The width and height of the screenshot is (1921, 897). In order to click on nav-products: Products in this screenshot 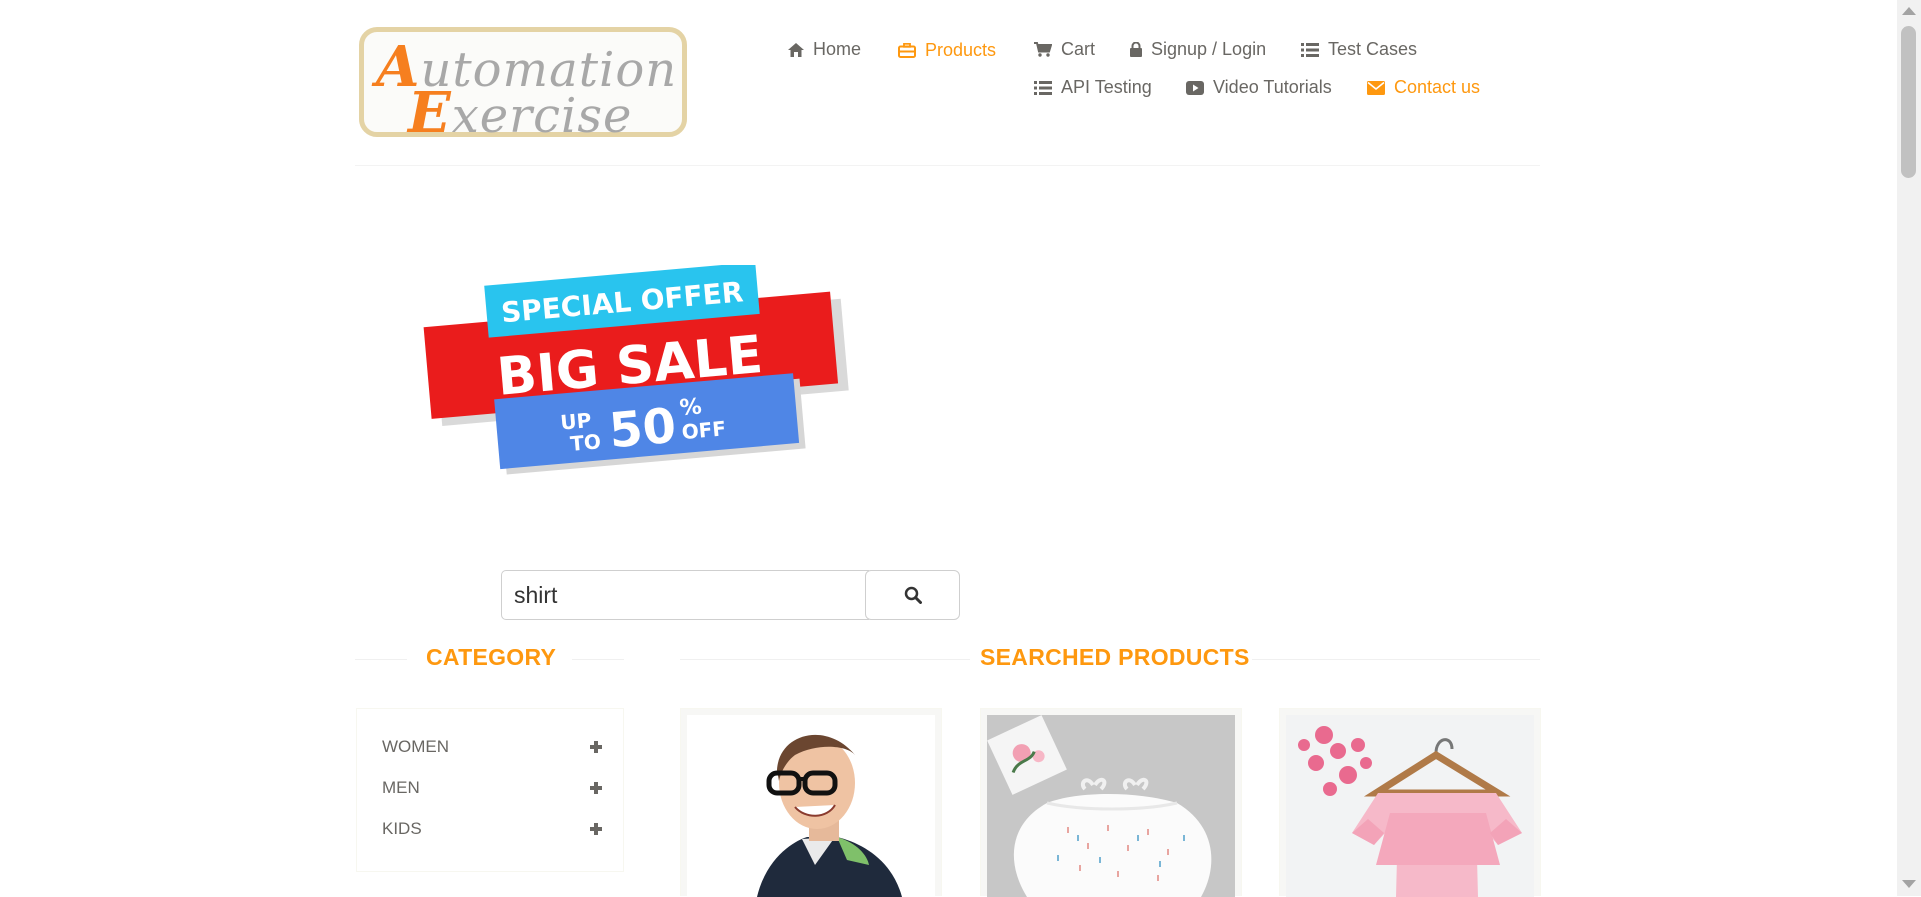, I will do `click(947, 50)`.